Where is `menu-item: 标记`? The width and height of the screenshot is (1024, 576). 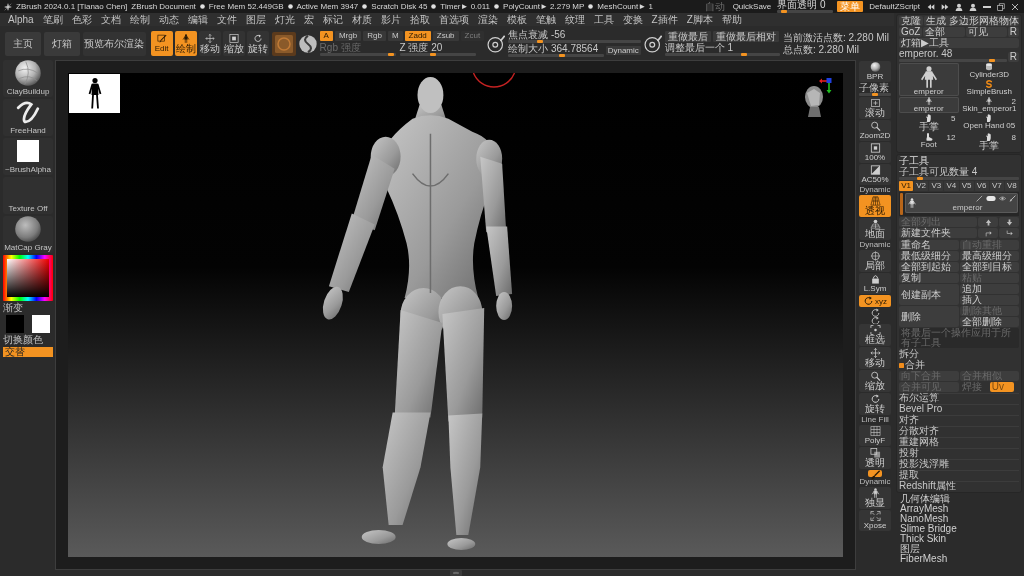
menu-item: 标记 is located at coordinates (332, 19).